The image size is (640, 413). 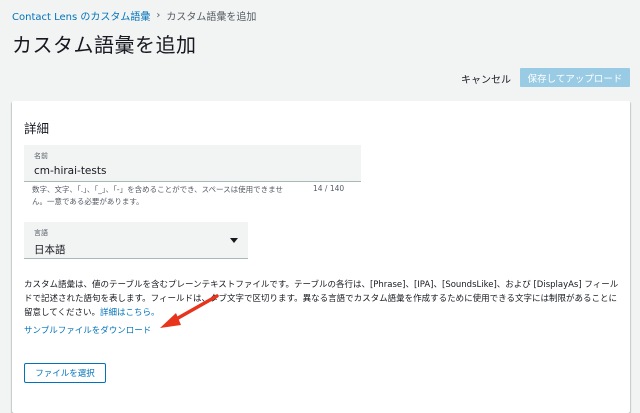 What do you see at coordinates (575, 77) in the screenshot?
I see `save-and-upload-button: 保存してアップロード` at bounding box center [575, 77].